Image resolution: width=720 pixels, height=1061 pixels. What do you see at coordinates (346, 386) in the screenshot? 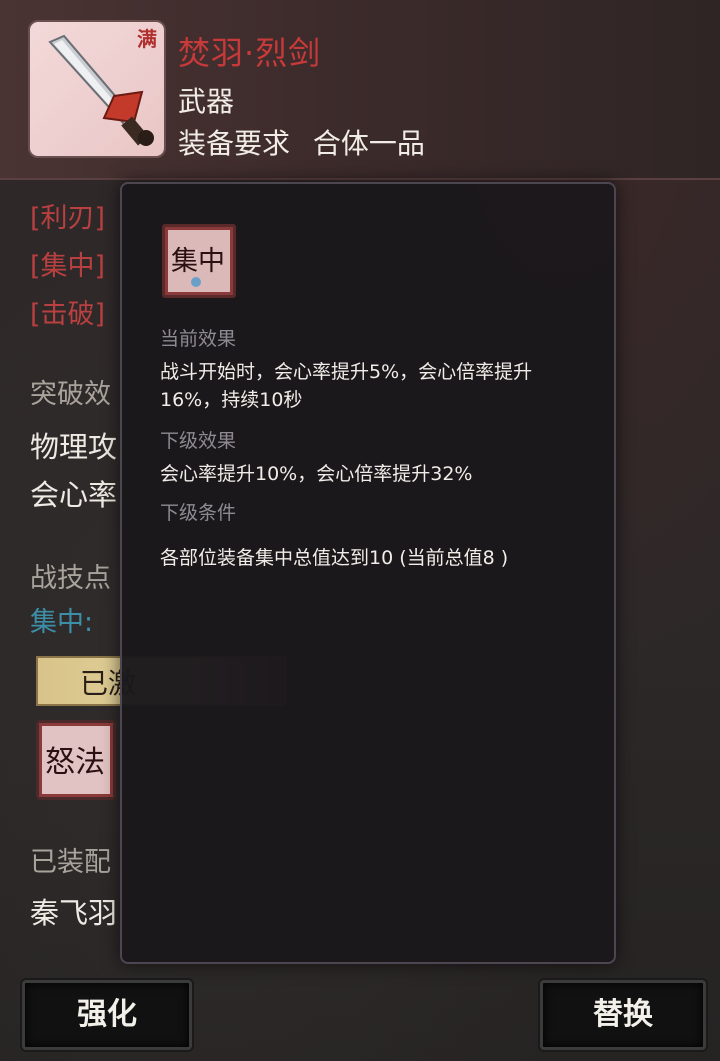
I see `current-effect-text: 战斗开始时，会心率提升5%，会心倍率提升16%，持续10秒` at bounding box center [346, 386].